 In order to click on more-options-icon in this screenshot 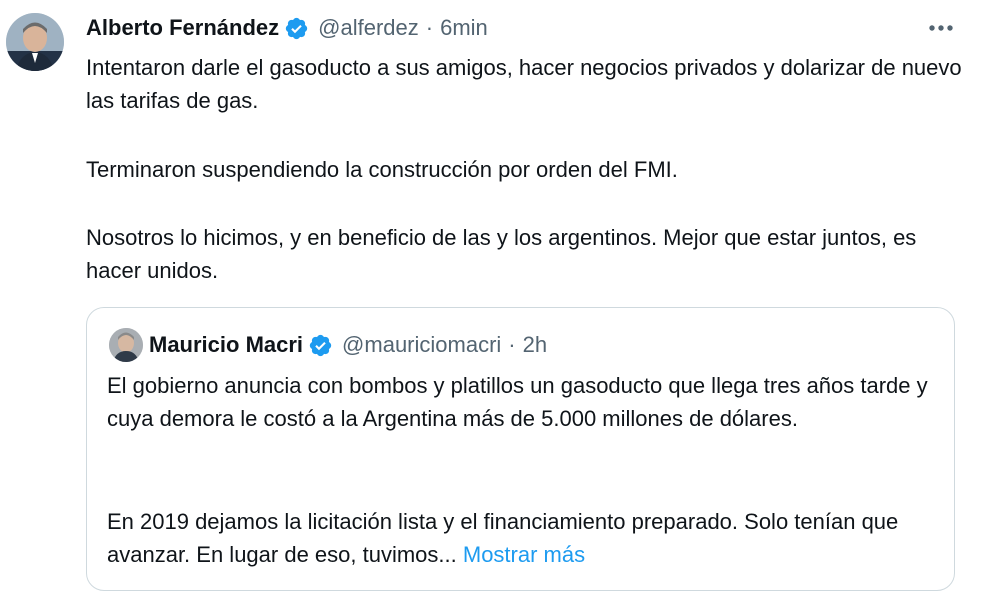, I will do `click(941, 28)`.